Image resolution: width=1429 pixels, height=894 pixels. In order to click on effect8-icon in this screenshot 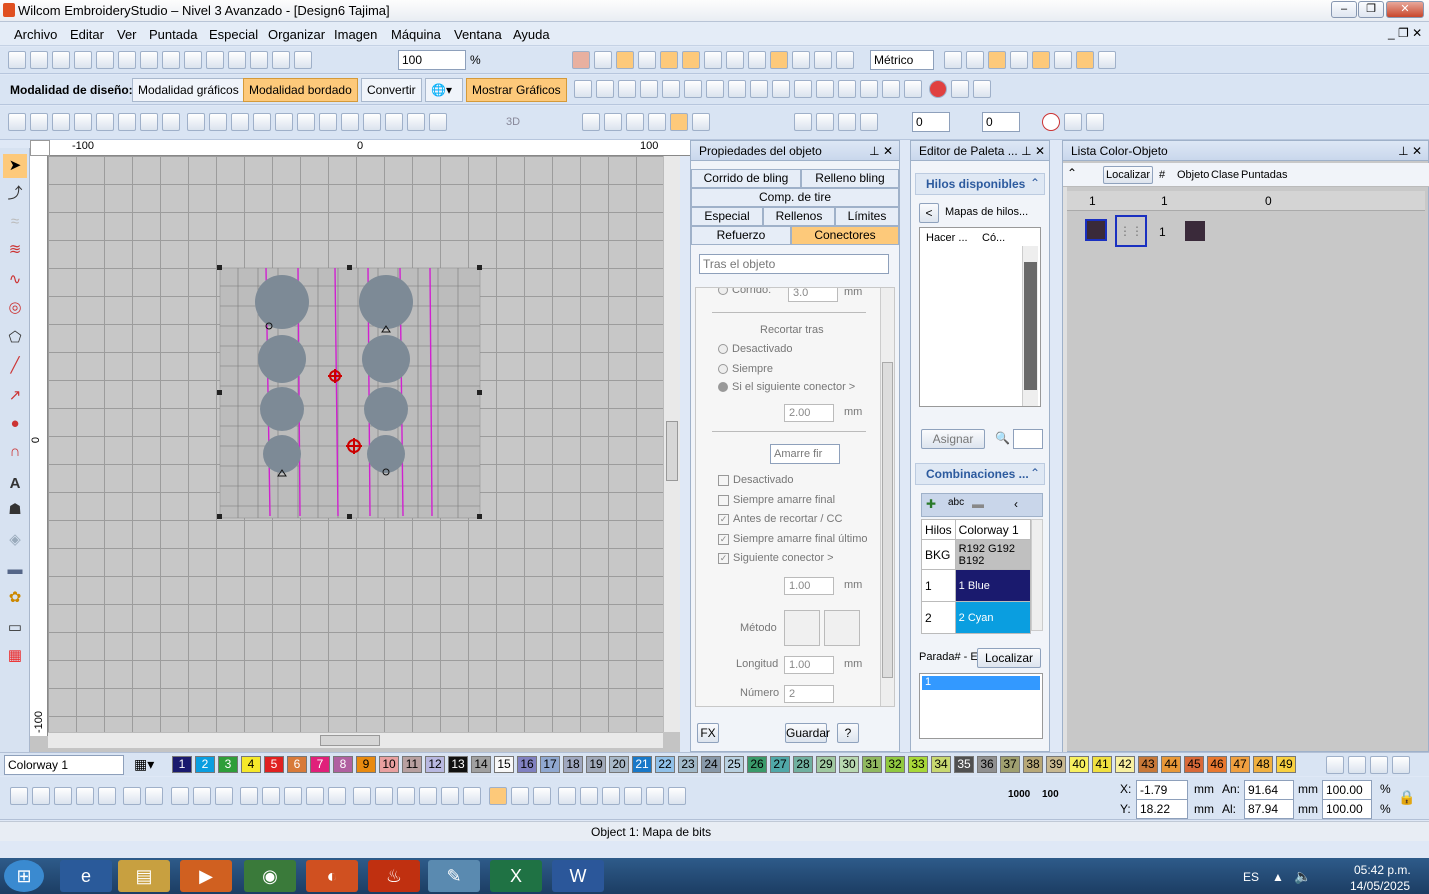, I will do `click(350, 122)`.